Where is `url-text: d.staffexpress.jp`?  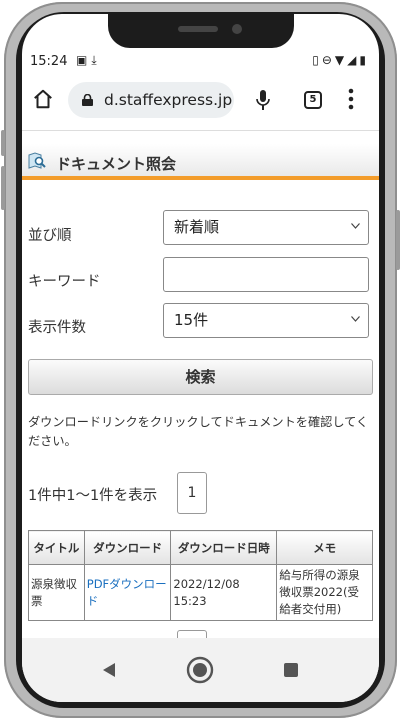
url-text: d.staffexpress.jp is located at coordinates (168, 100).